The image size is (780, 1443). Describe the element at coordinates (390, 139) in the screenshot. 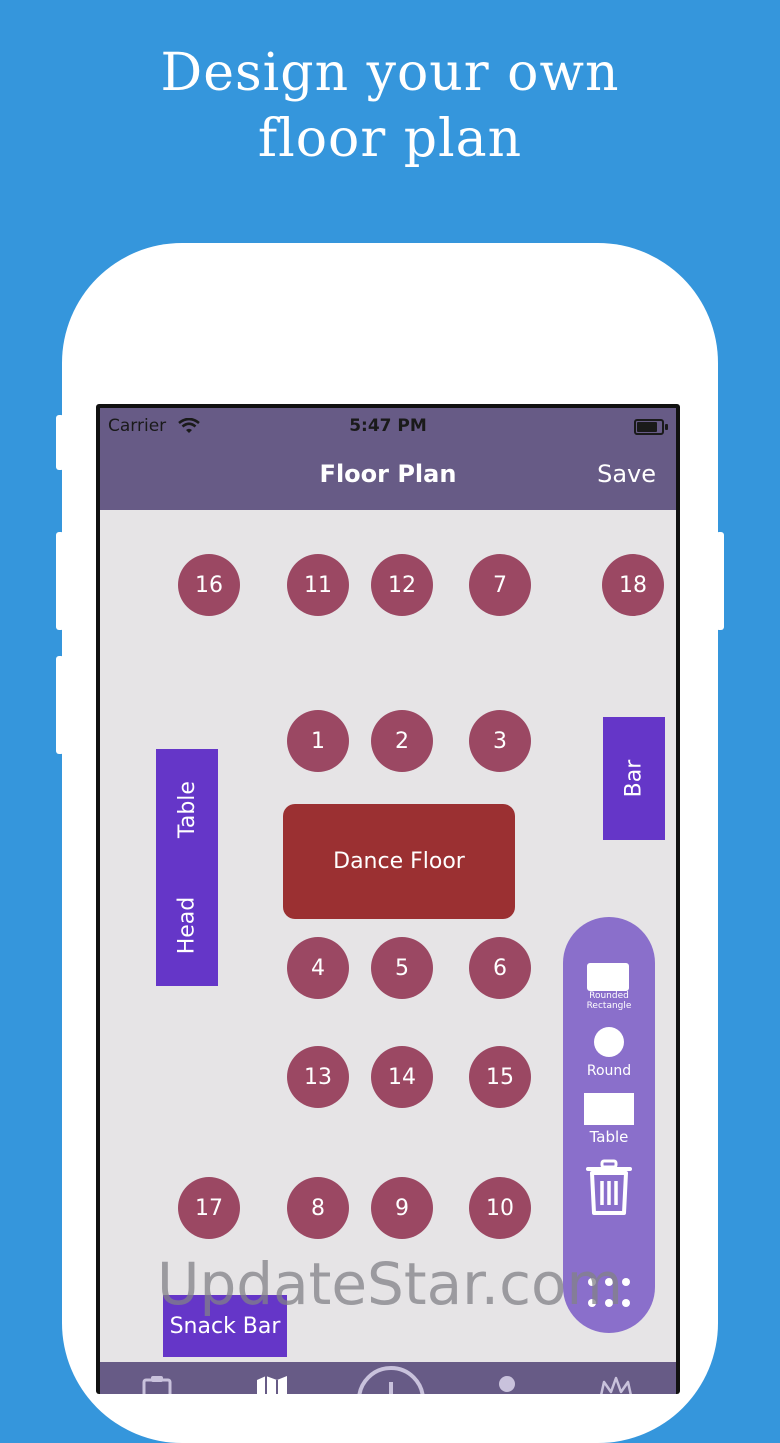

I see `headline-line2: floor plan` at that location.